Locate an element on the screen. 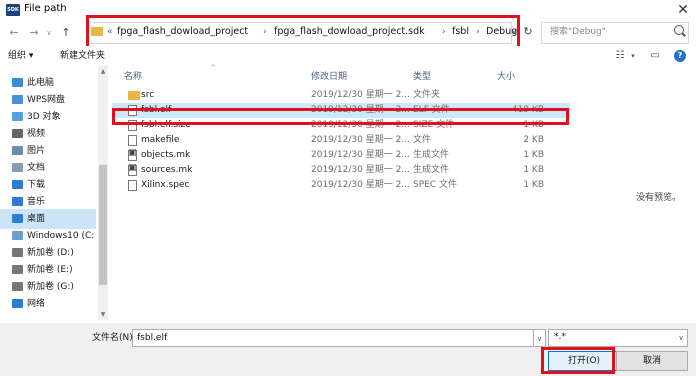  cancel-button: 取消 is located at coordinates (652, 361).